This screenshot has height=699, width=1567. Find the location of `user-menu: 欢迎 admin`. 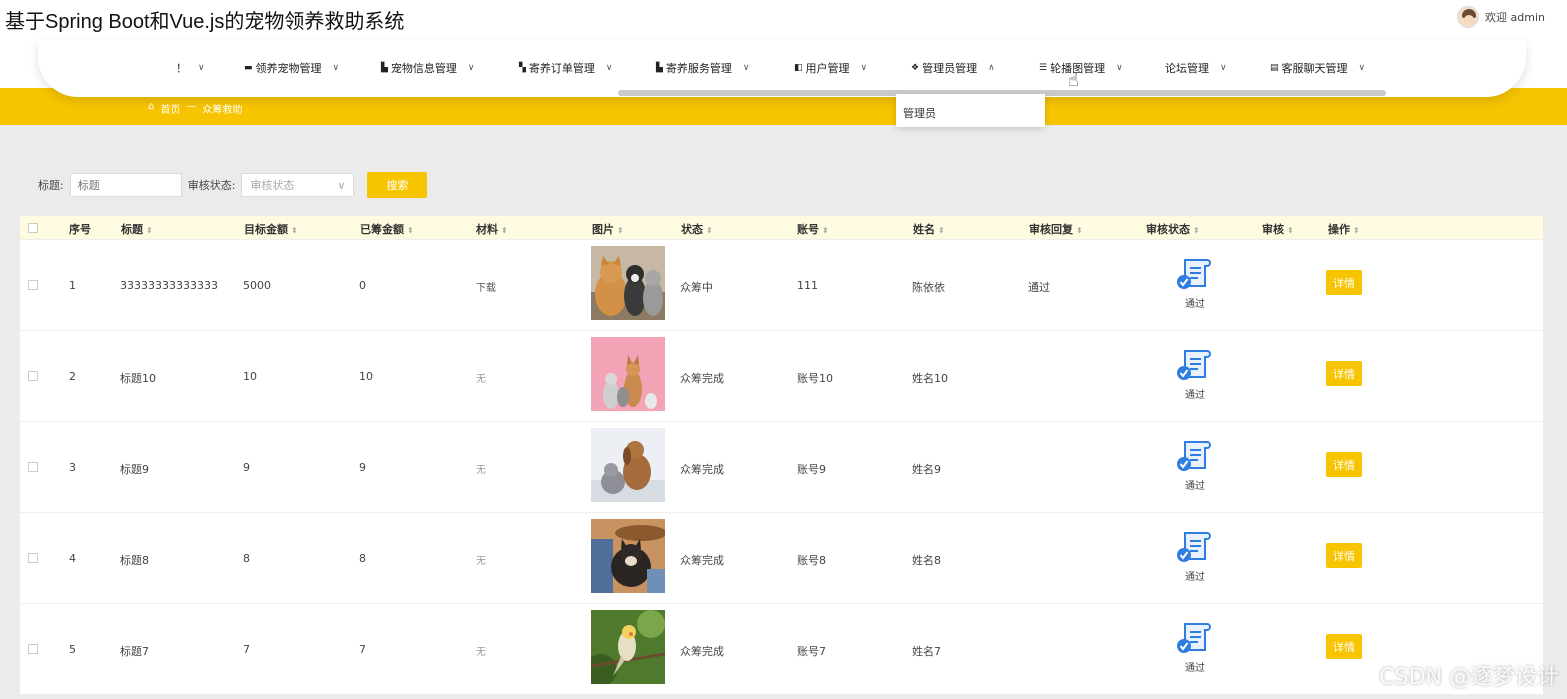

user-menu: 欢迎 admin is located at coordinates (1501, 17).